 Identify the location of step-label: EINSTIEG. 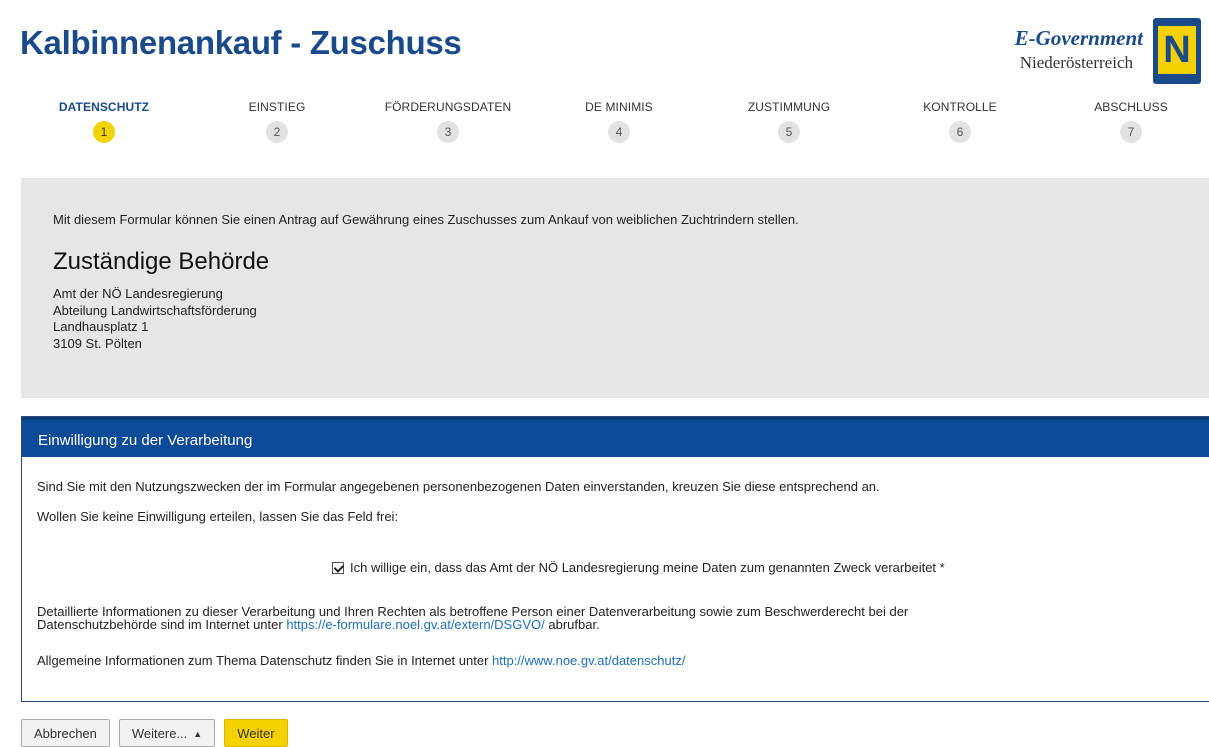
(277, 107).